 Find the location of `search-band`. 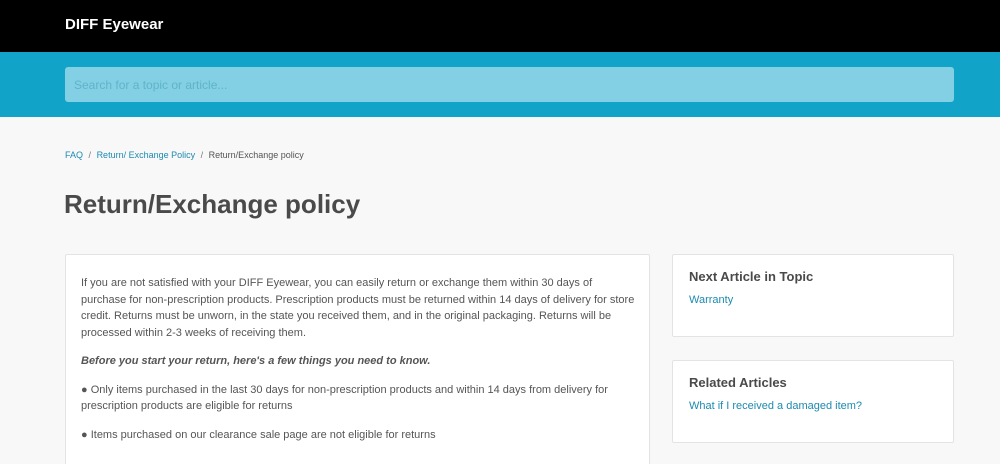

search-band is located at coordinates (500, 84).